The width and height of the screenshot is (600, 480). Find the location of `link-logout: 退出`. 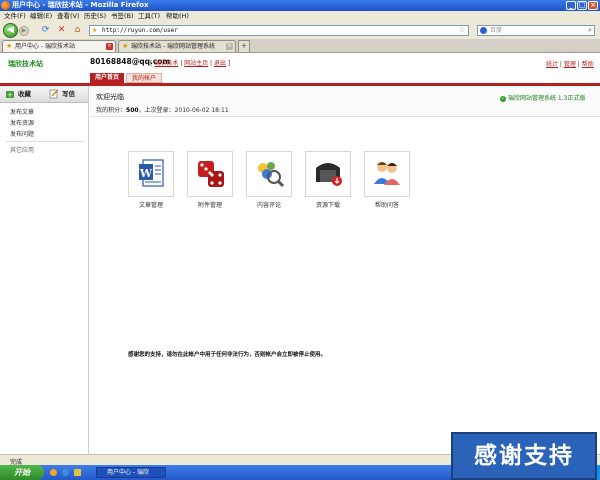

link-logout: 退出 is located at coordinates (220, 63).